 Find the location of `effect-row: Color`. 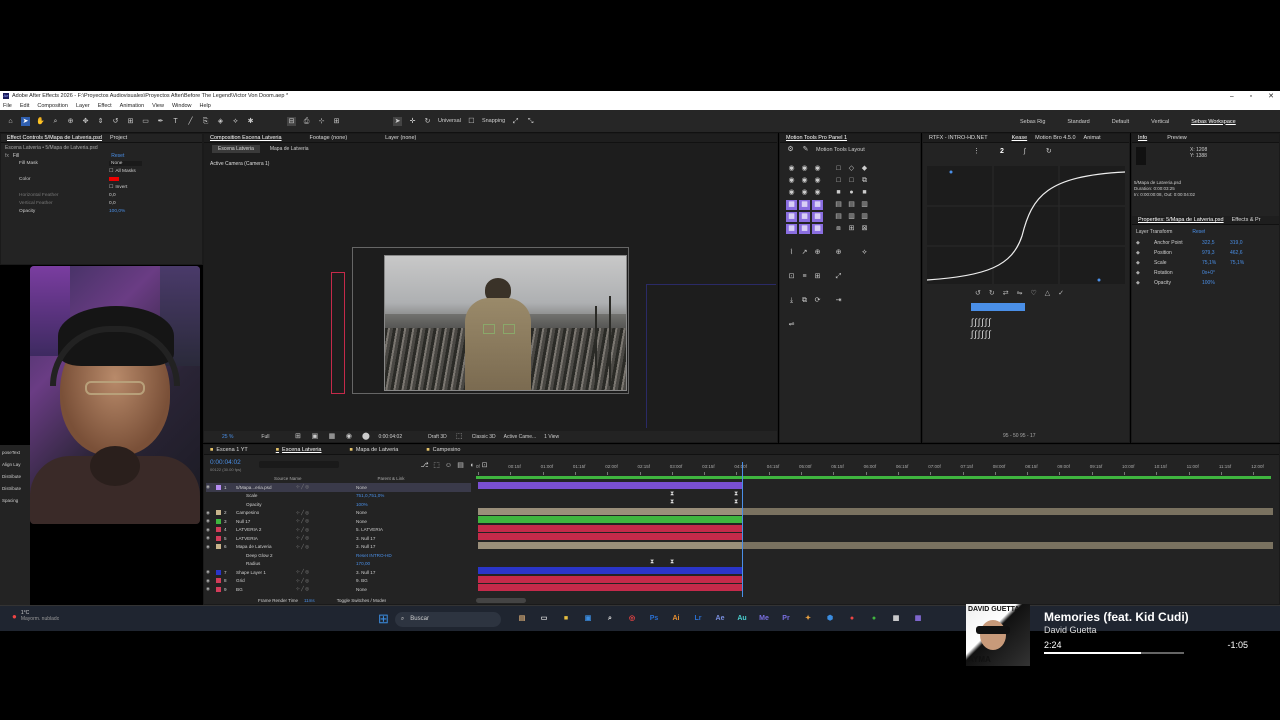

effect-row: Color is located at coordinates (101, 179).